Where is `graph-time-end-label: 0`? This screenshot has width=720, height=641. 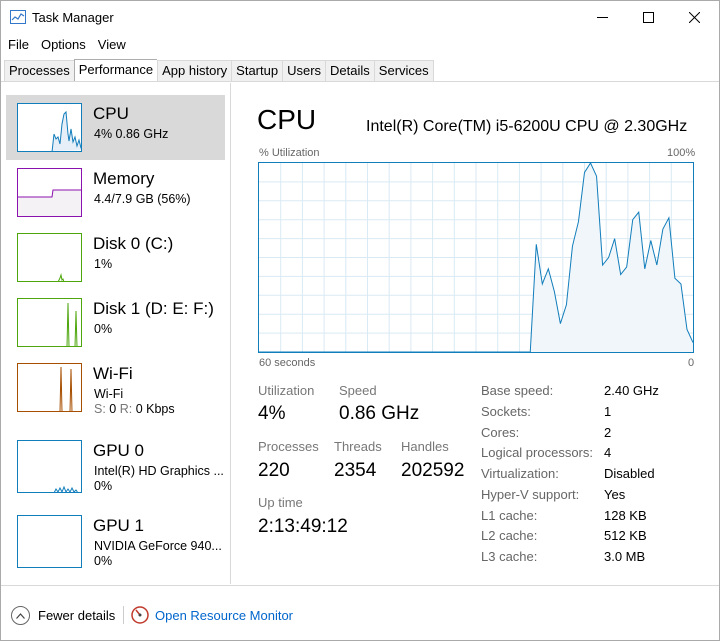 graph-time-end-label: 0 is located at coordinates (691, 363).